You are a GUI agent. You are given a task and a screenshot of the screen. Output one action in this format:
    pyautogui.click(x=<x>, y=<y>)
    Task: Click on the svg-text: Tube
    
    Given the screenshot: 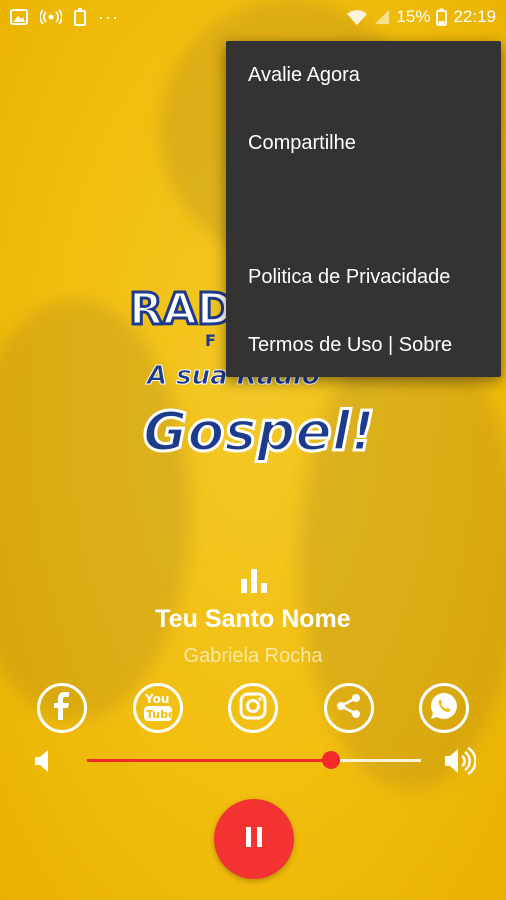 What is the action you would take?
    pyautogui.click(x=160, y=714)
    